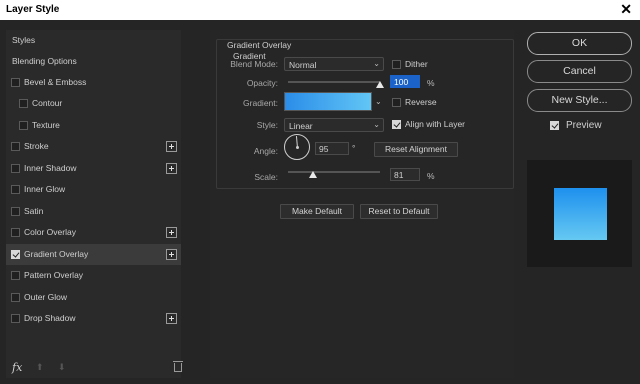 This screenshot has height=384, width=640. I want to click on dither-checkbox, so click(396, 64).